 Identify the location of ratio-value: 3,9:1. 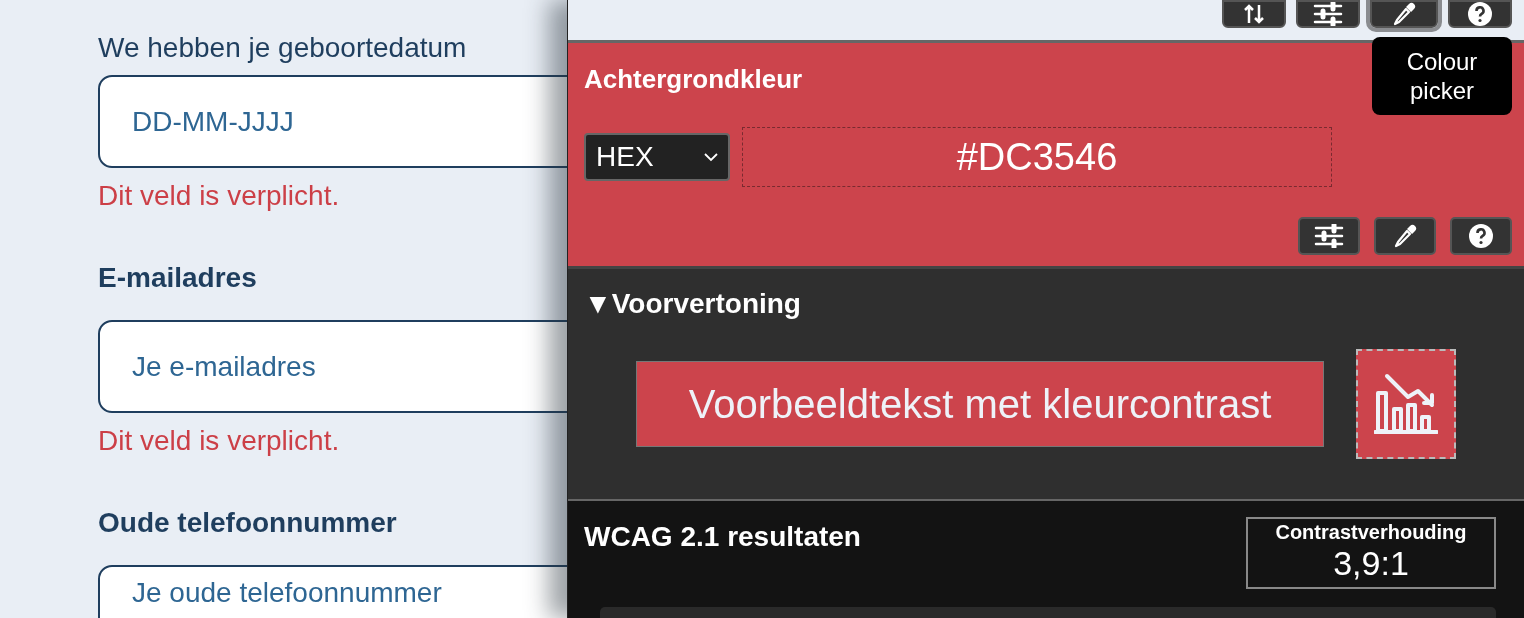
(1371, 563).